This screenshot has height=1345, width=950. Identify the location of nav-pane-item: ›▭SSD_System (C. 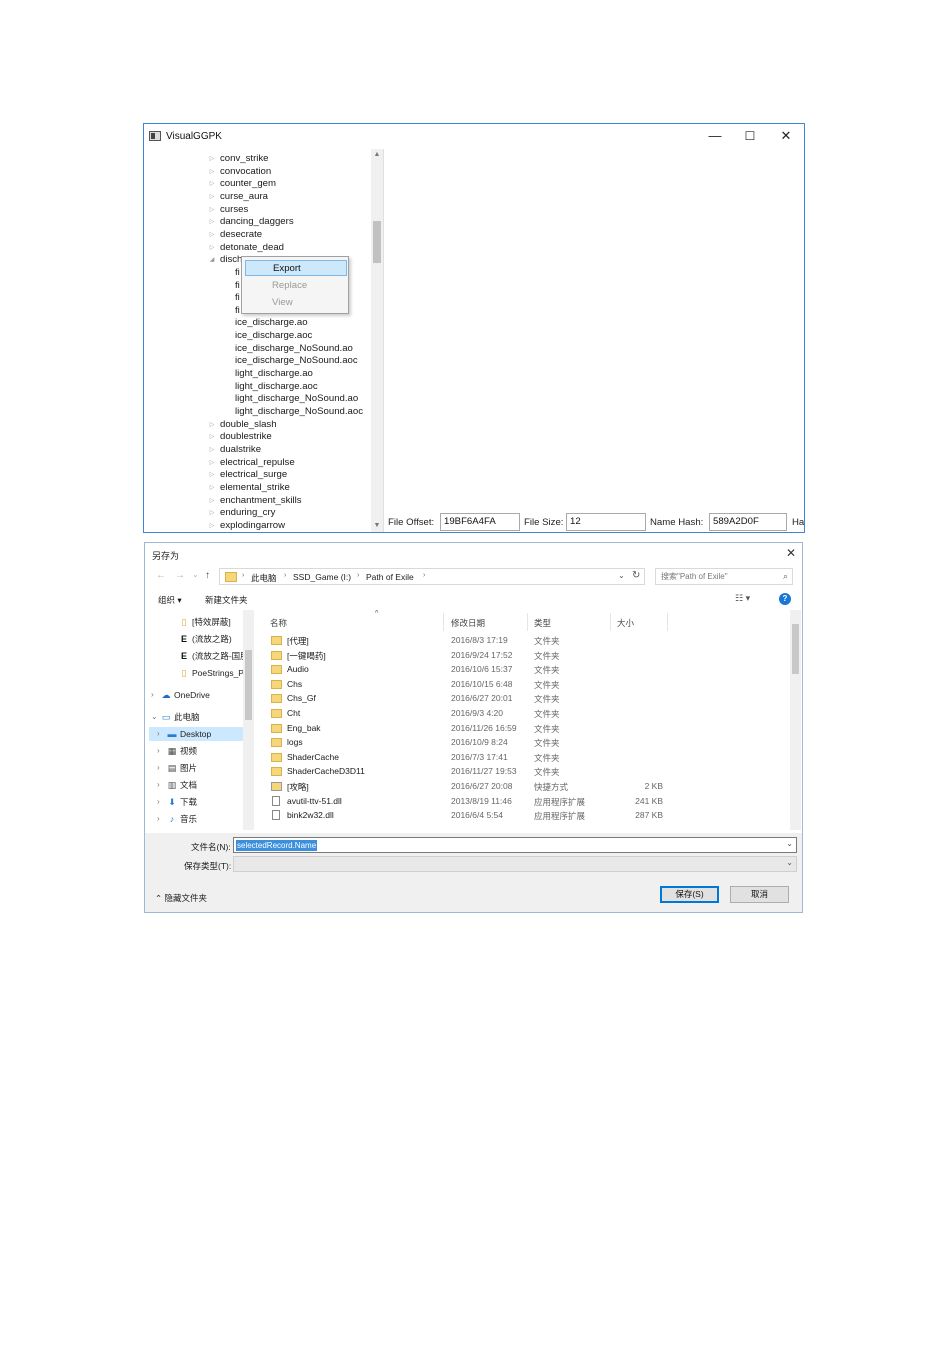
(196, 829).